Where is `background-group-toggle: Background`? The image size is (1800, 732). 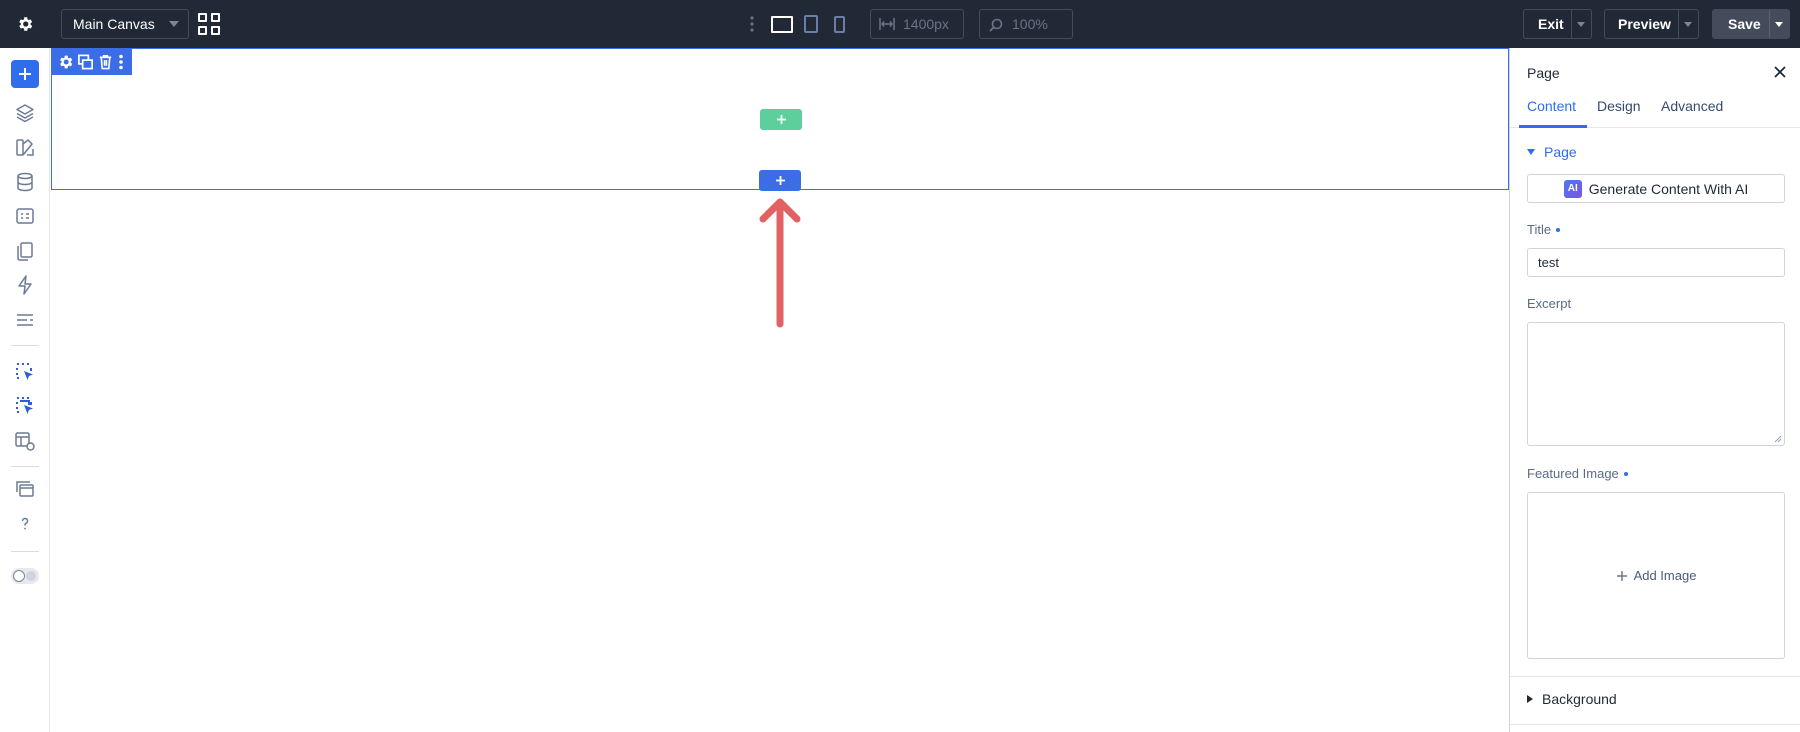 background-group-toggle: Background is located at coordinates (1572, 699).